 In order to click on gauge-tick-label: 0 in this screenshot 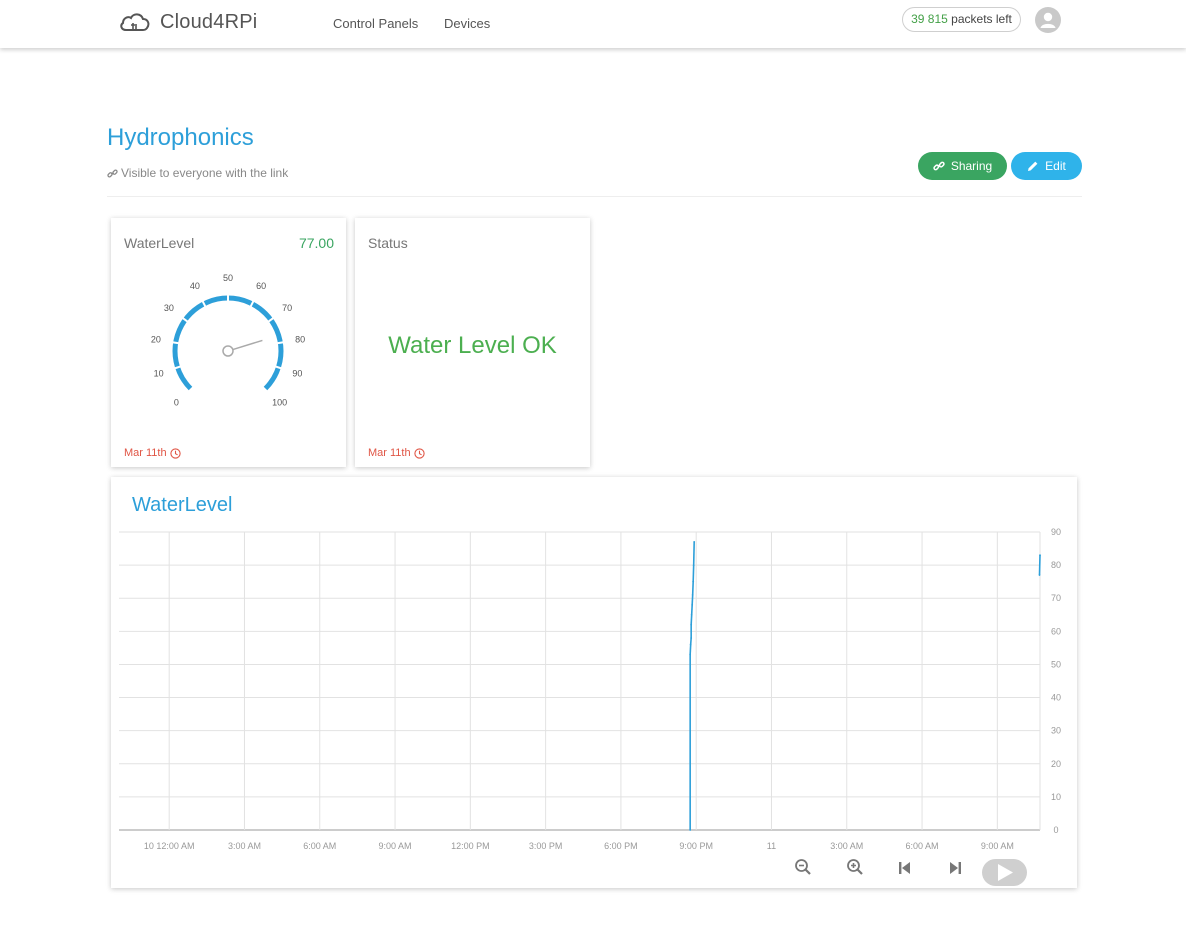, I will do `click(176, 403)`.